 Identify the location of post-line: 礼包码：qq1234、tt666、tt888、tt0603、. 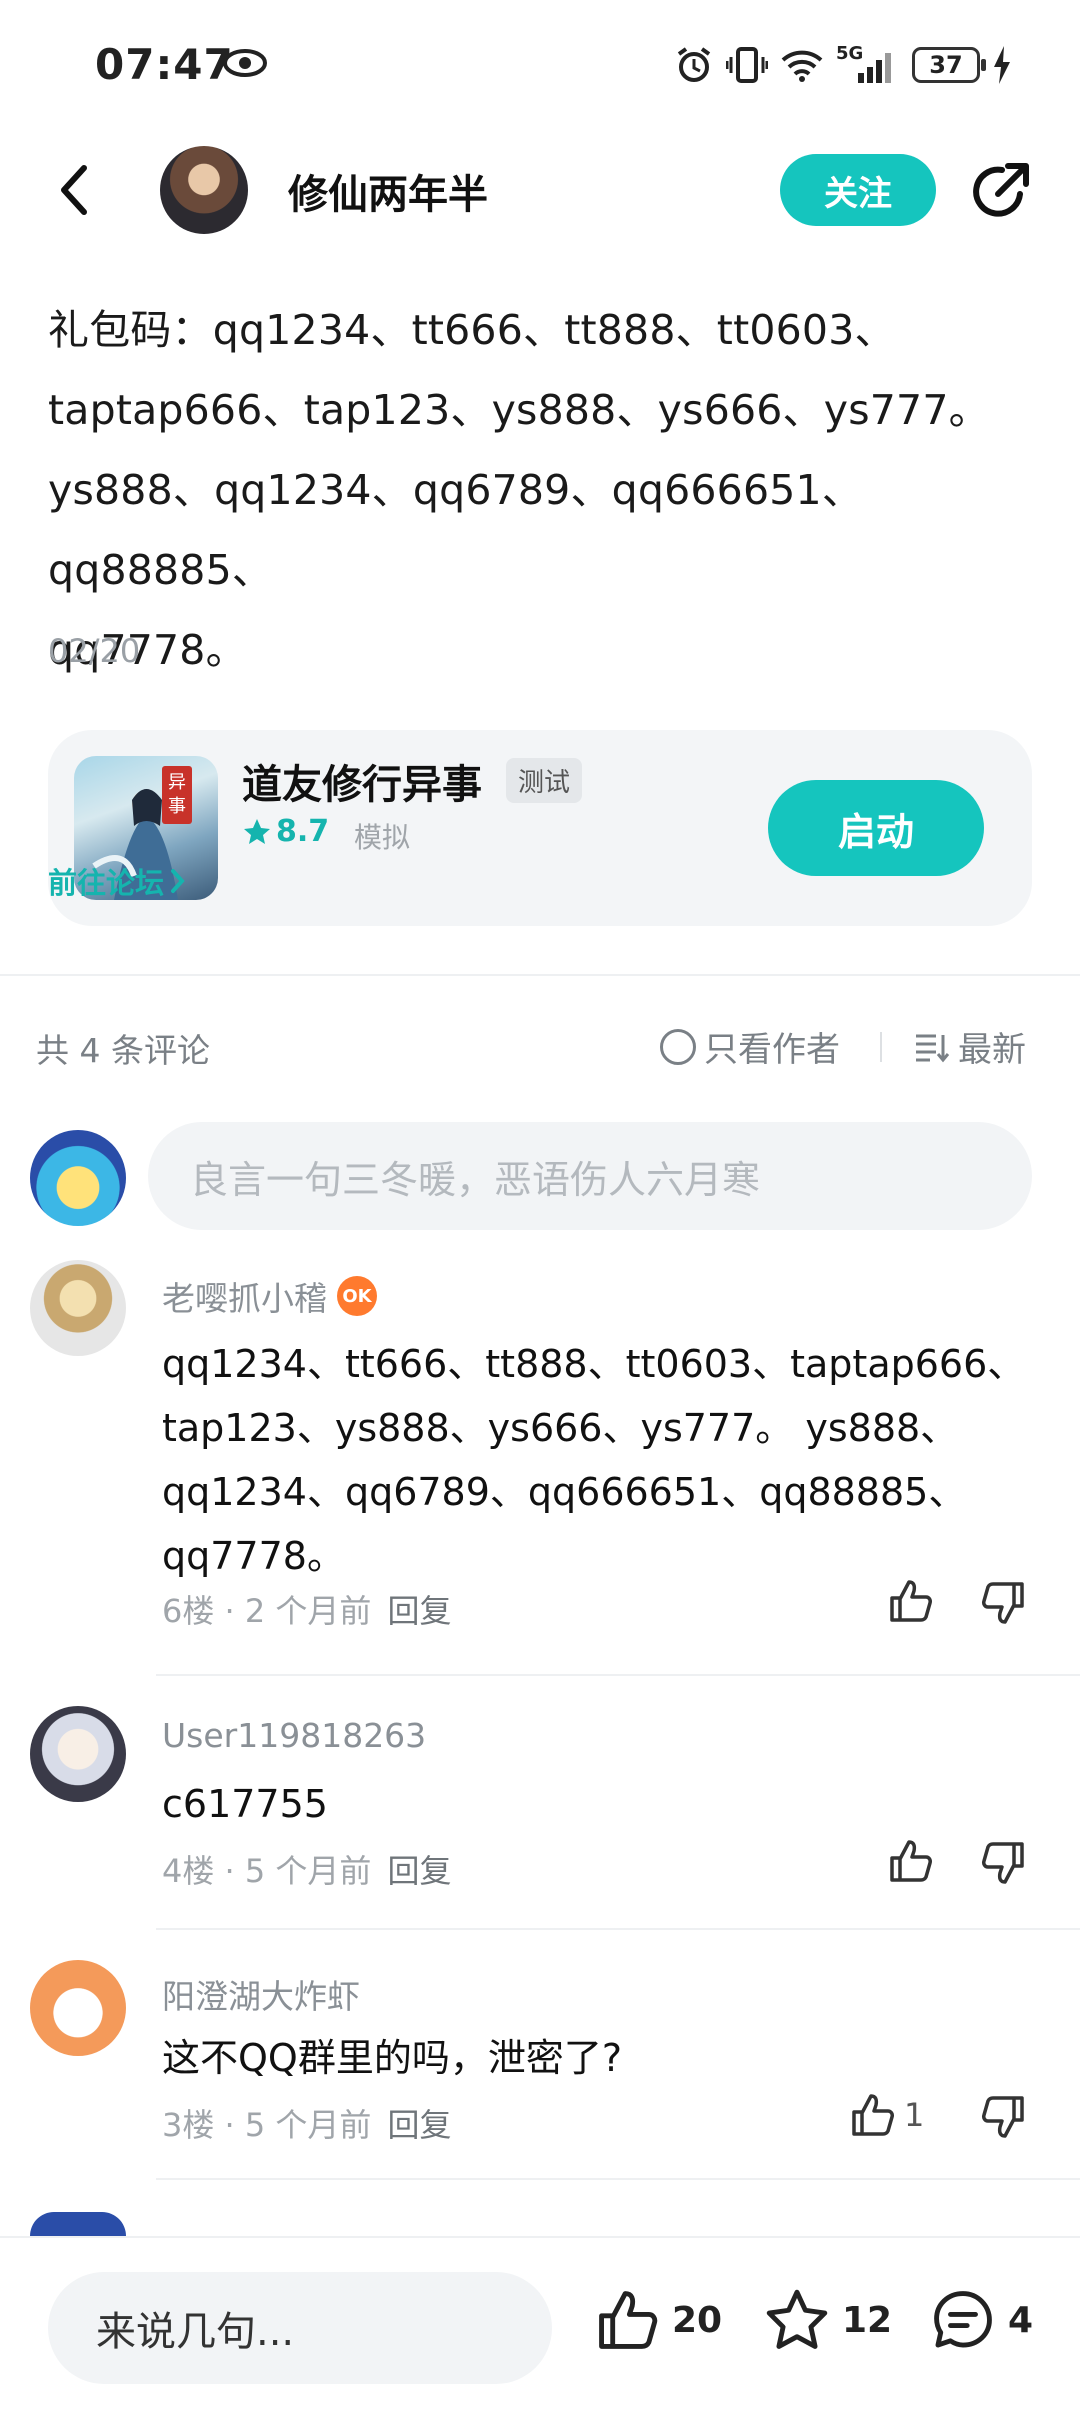
(472, 330).